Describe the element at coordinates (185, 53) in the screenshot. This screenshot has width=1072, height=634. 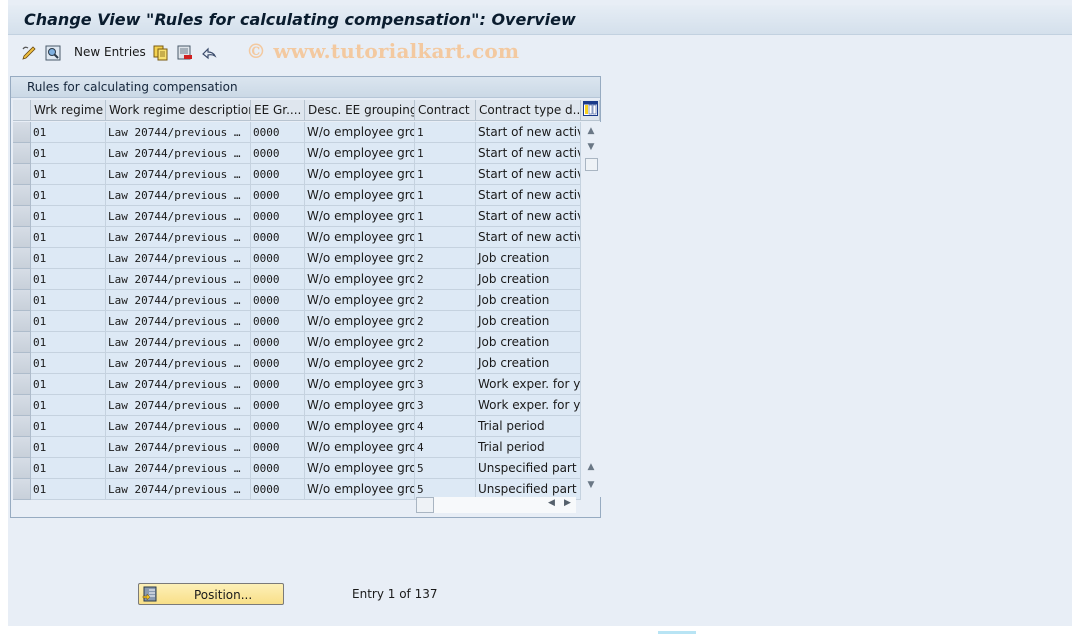
I see `delete-icon` at that location.